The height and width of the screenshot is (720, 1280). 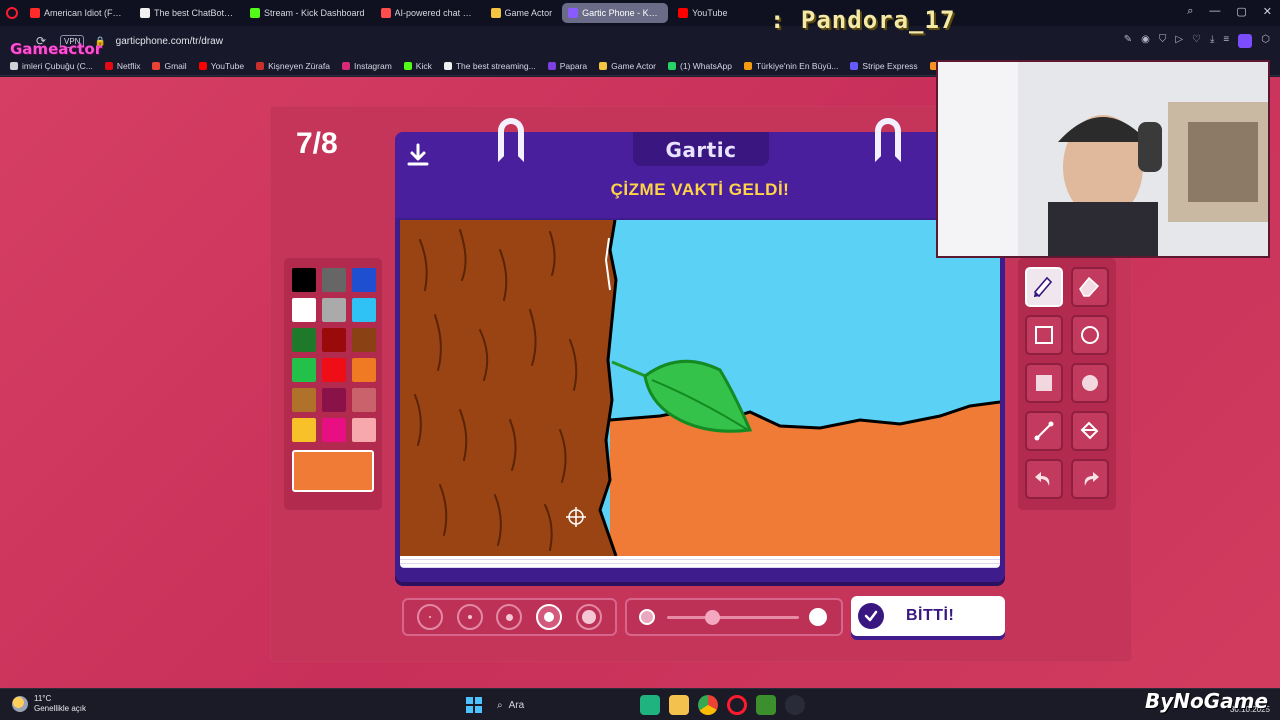 I want to click on browser-tab: Stream - Kick Dashboard, so click(x=307, y=13).